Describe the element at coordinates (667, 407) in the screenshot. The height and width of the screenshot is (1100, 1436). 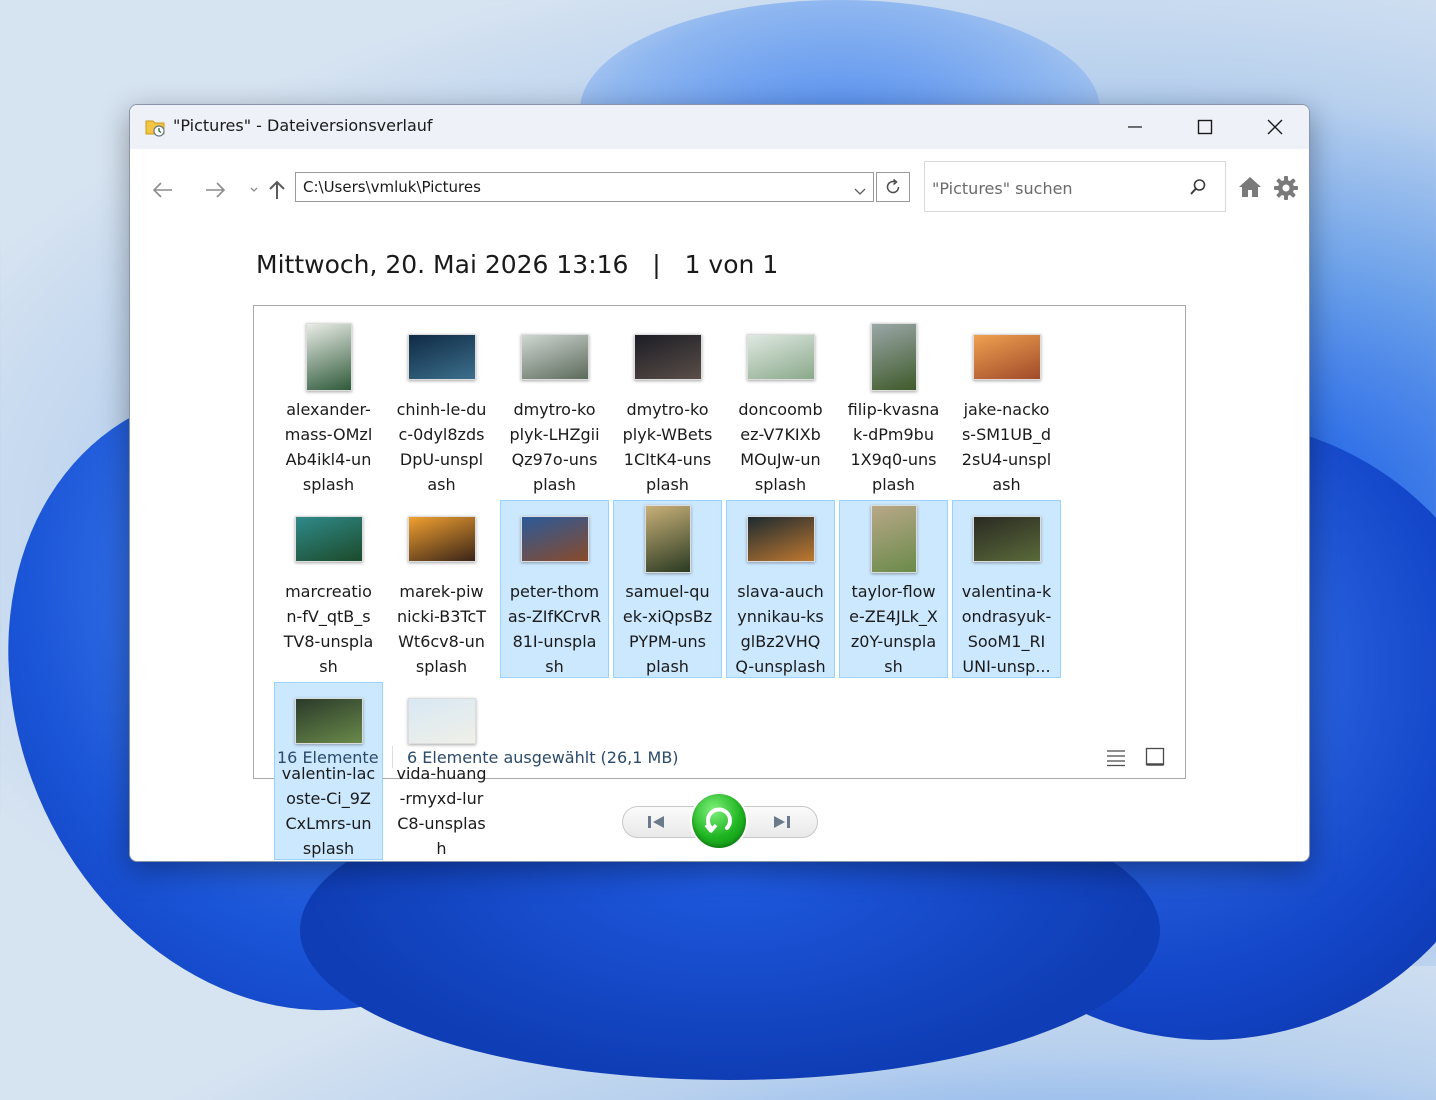
I see `file-item: dmytro-ko plyk-WBets 1CItK4-uns plash` at that location.